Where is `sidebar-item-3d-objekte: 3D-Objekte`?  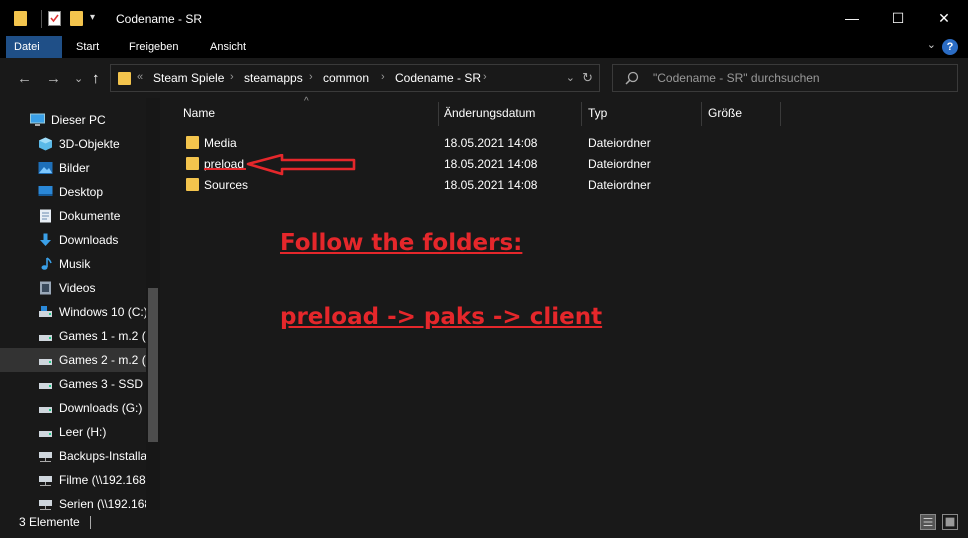
sidebar-item-3d-objekte: 3D-Objekte is located at coordinates (73, 144).